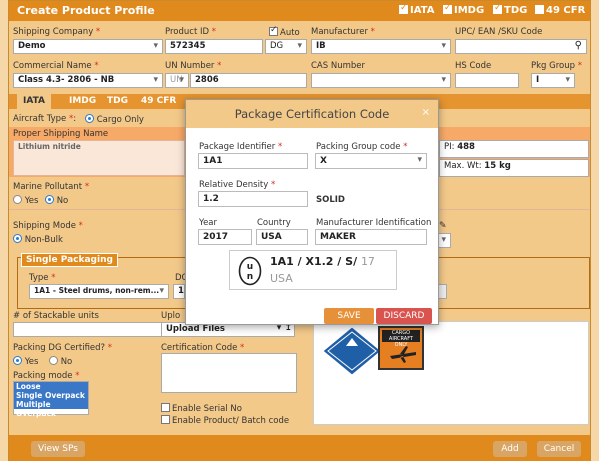 The height and width of the screenshot is (461, 599). I want to click on cfr49-flag-label: 49 CFR, so click(566, 10).